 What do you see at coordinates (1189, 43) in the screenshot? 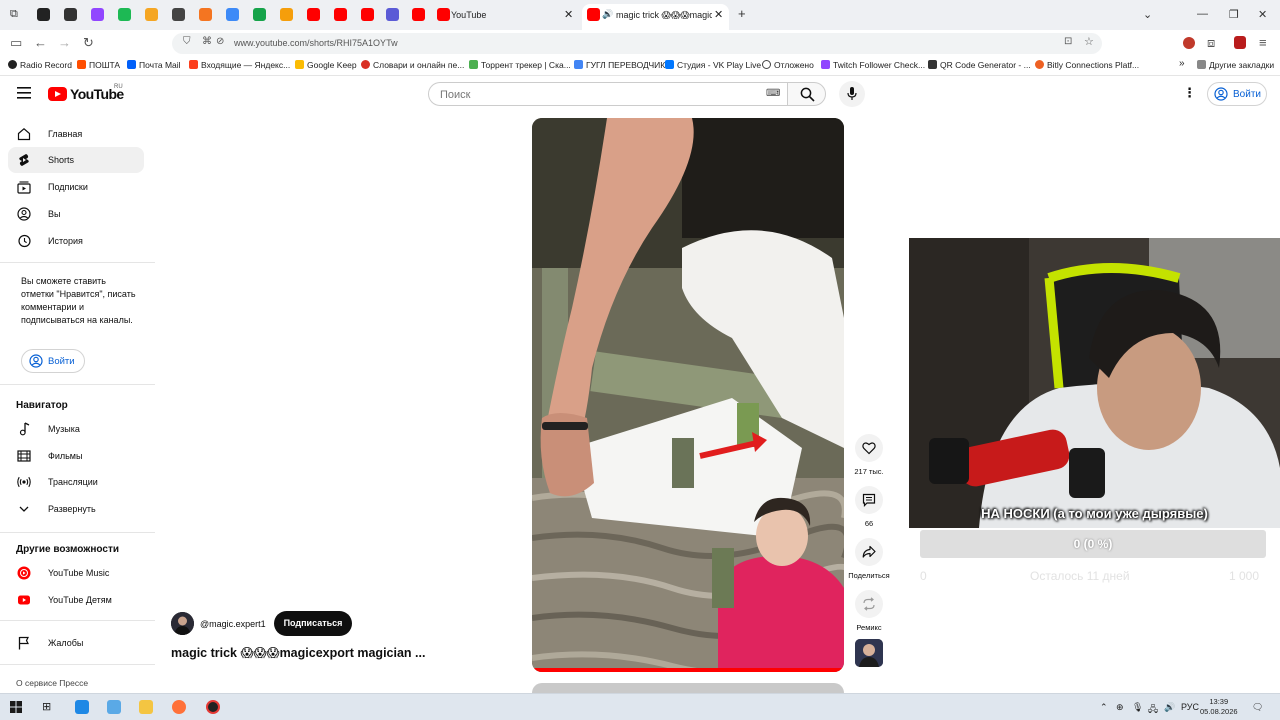
I see `extension-icon` at bounding box center [1189, 43].